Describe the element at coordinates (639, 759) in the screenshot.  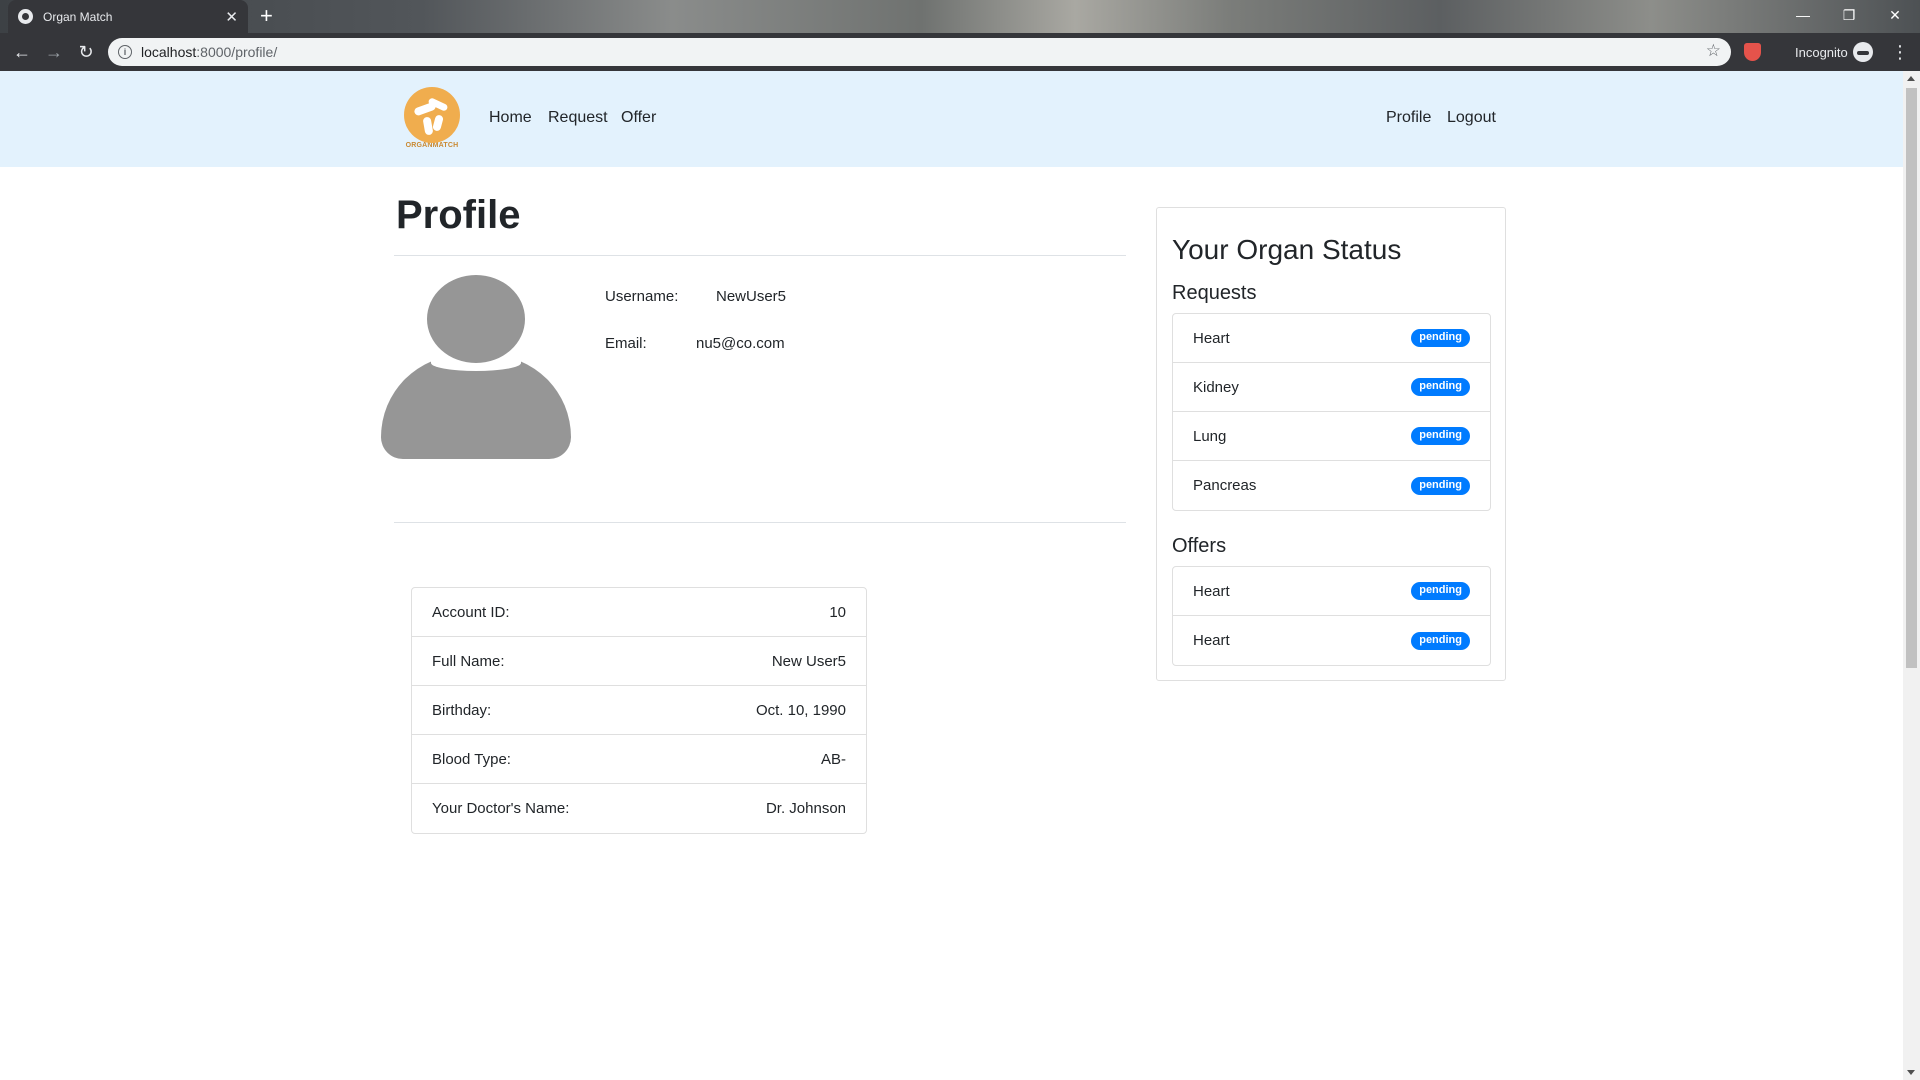
I see `account-row: Blood Type: AB-` at that location.